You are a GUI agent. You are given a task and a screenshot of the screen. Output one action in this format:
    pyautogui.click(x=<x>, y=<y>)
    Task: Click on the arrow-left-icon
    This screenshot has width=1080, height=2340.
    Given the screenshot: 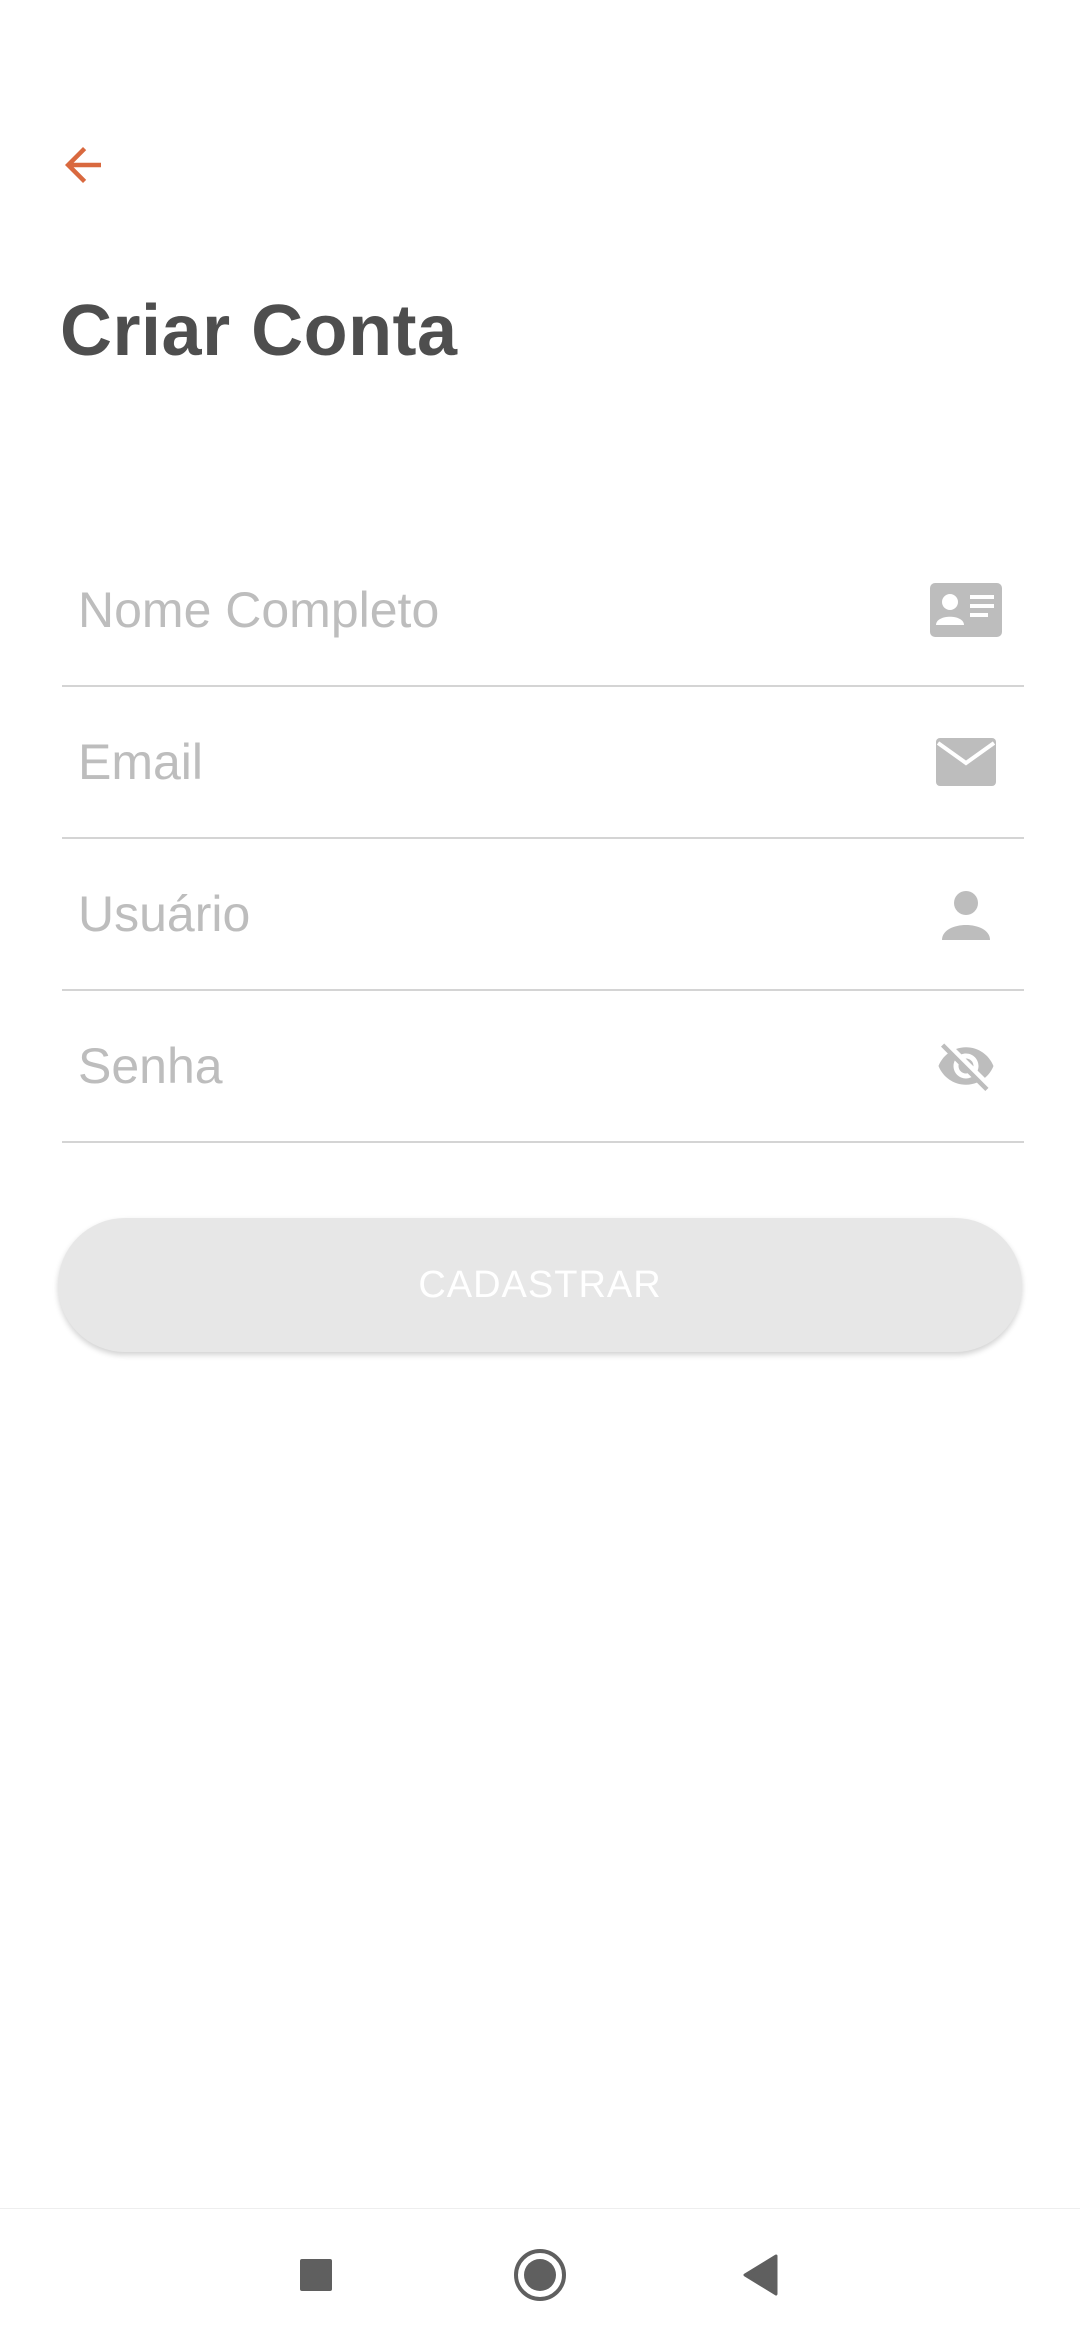 What is the action you would take?
    pyautogui.click(x=83, y=165)
    